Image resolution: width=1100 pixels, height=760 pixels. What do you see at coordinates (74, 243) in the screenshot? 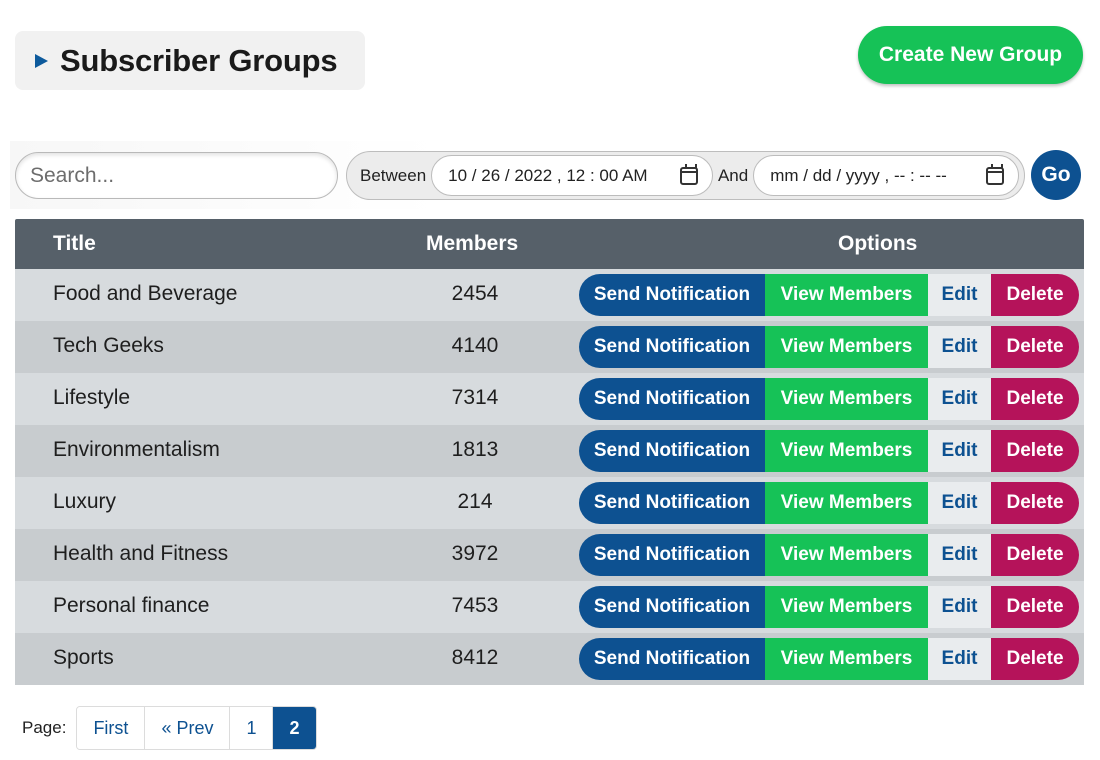
I see `column-header-title: Title` at bounding box center [74, 243].